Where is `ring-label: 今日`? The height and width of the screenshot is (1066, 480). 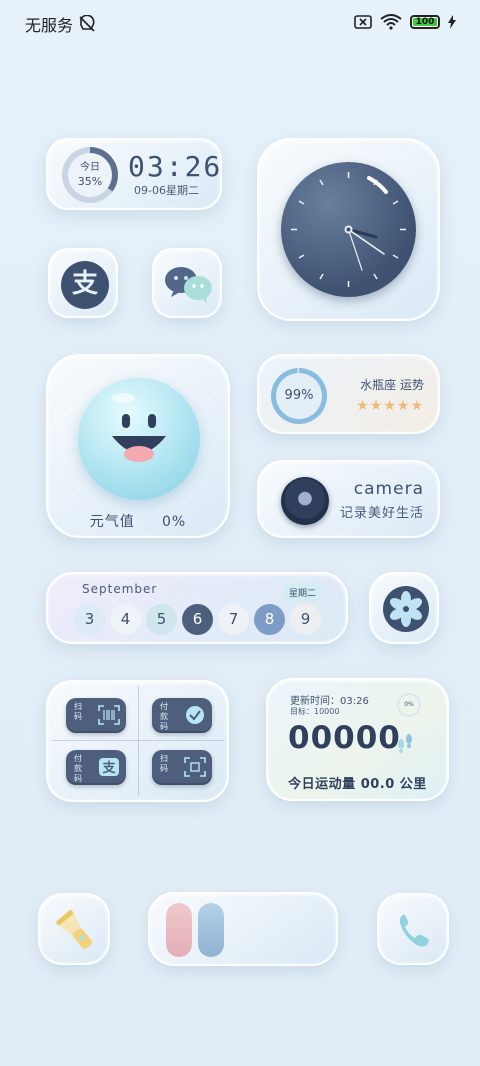
ring-label: 今日 is located at coordinates (90, 167).